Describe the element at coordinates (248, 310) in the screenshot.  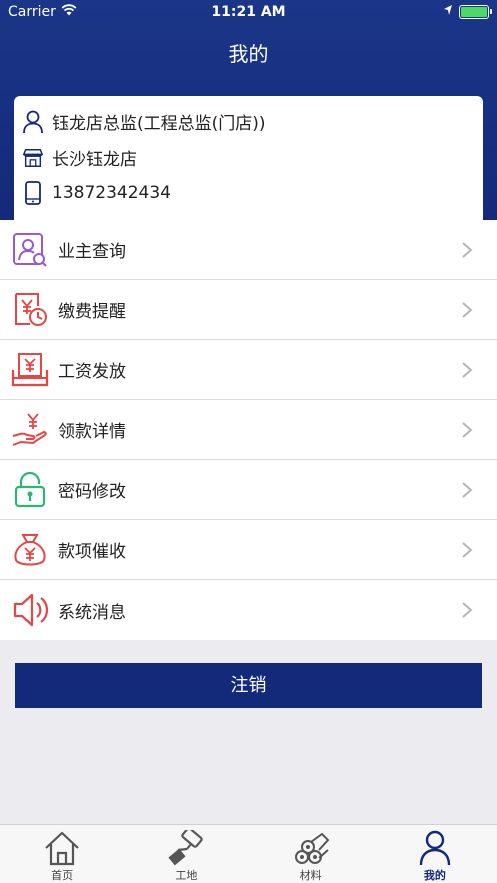
I see `menu-item-payment-reminder: 缴费提醒` at that location.